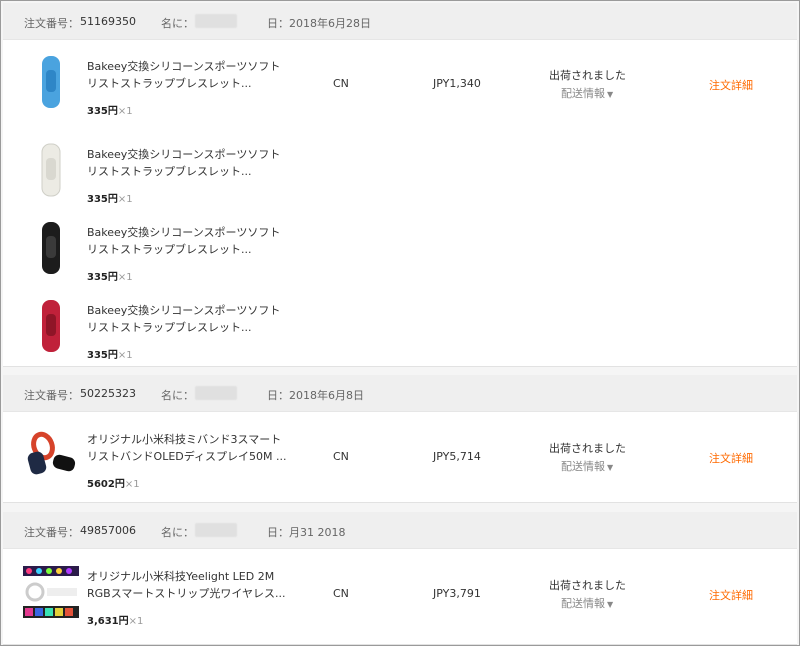 This screenshot has width=800, height=646. What do you see at coordinates (400, 530) in the screenshot?
I see `order-header: 注文番号： 49857006 名に： 日：月31 2018` at bounding box center [400, 530].